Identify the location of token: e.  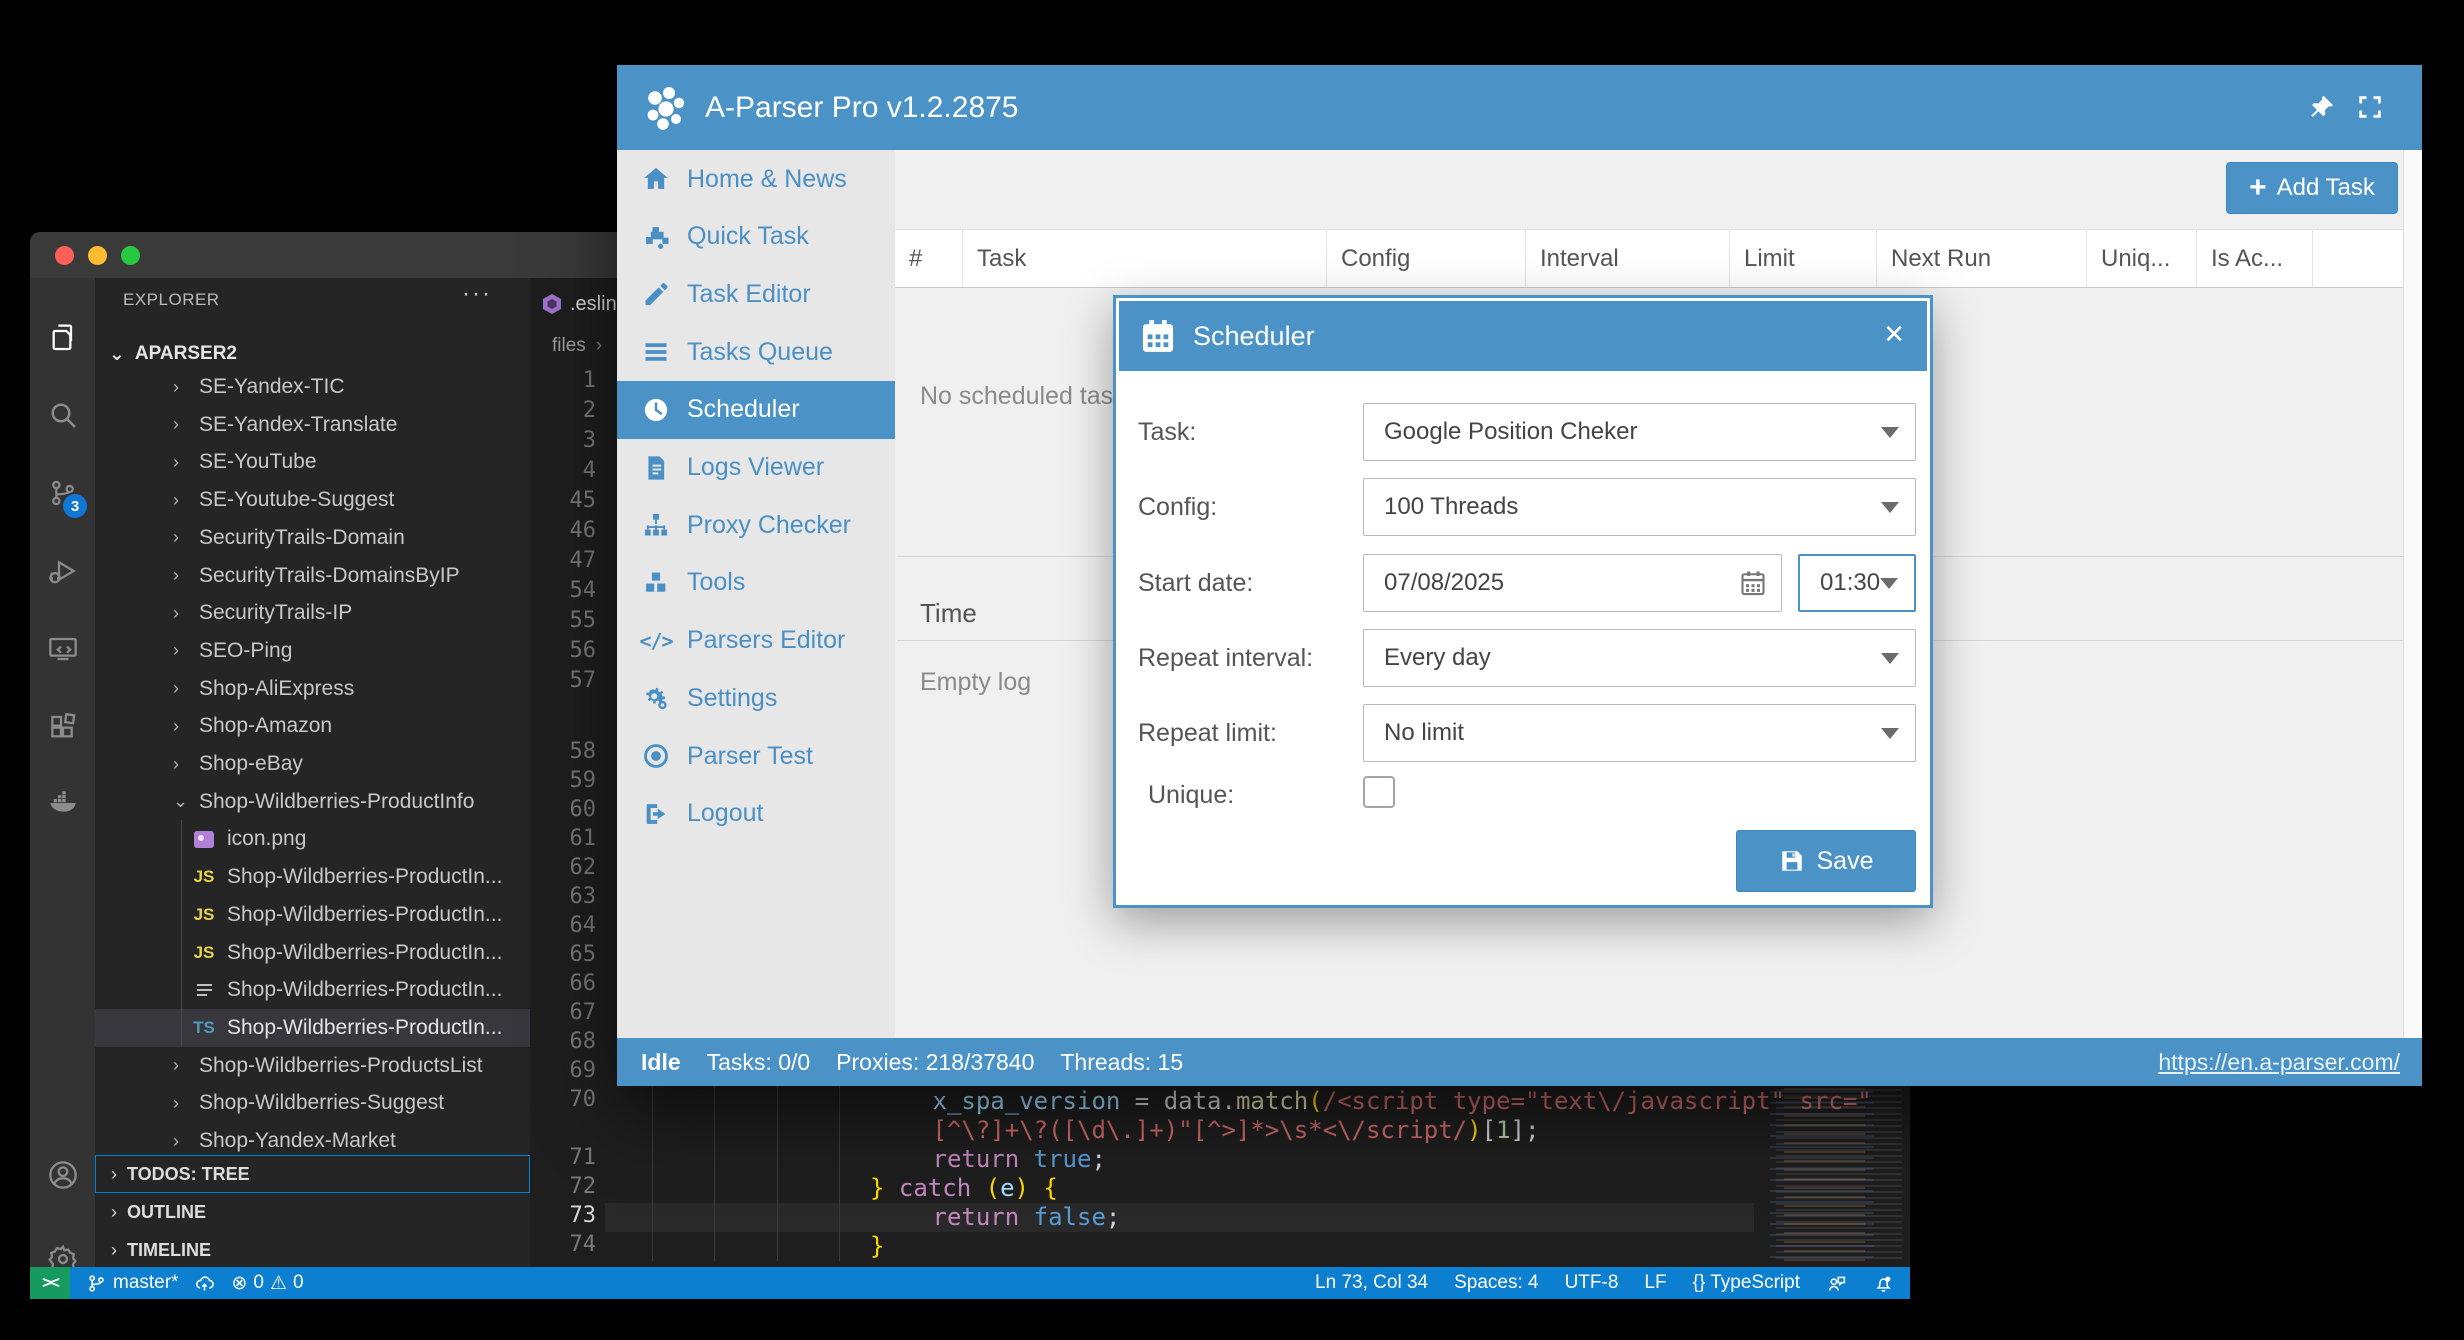
(1007, 1188).